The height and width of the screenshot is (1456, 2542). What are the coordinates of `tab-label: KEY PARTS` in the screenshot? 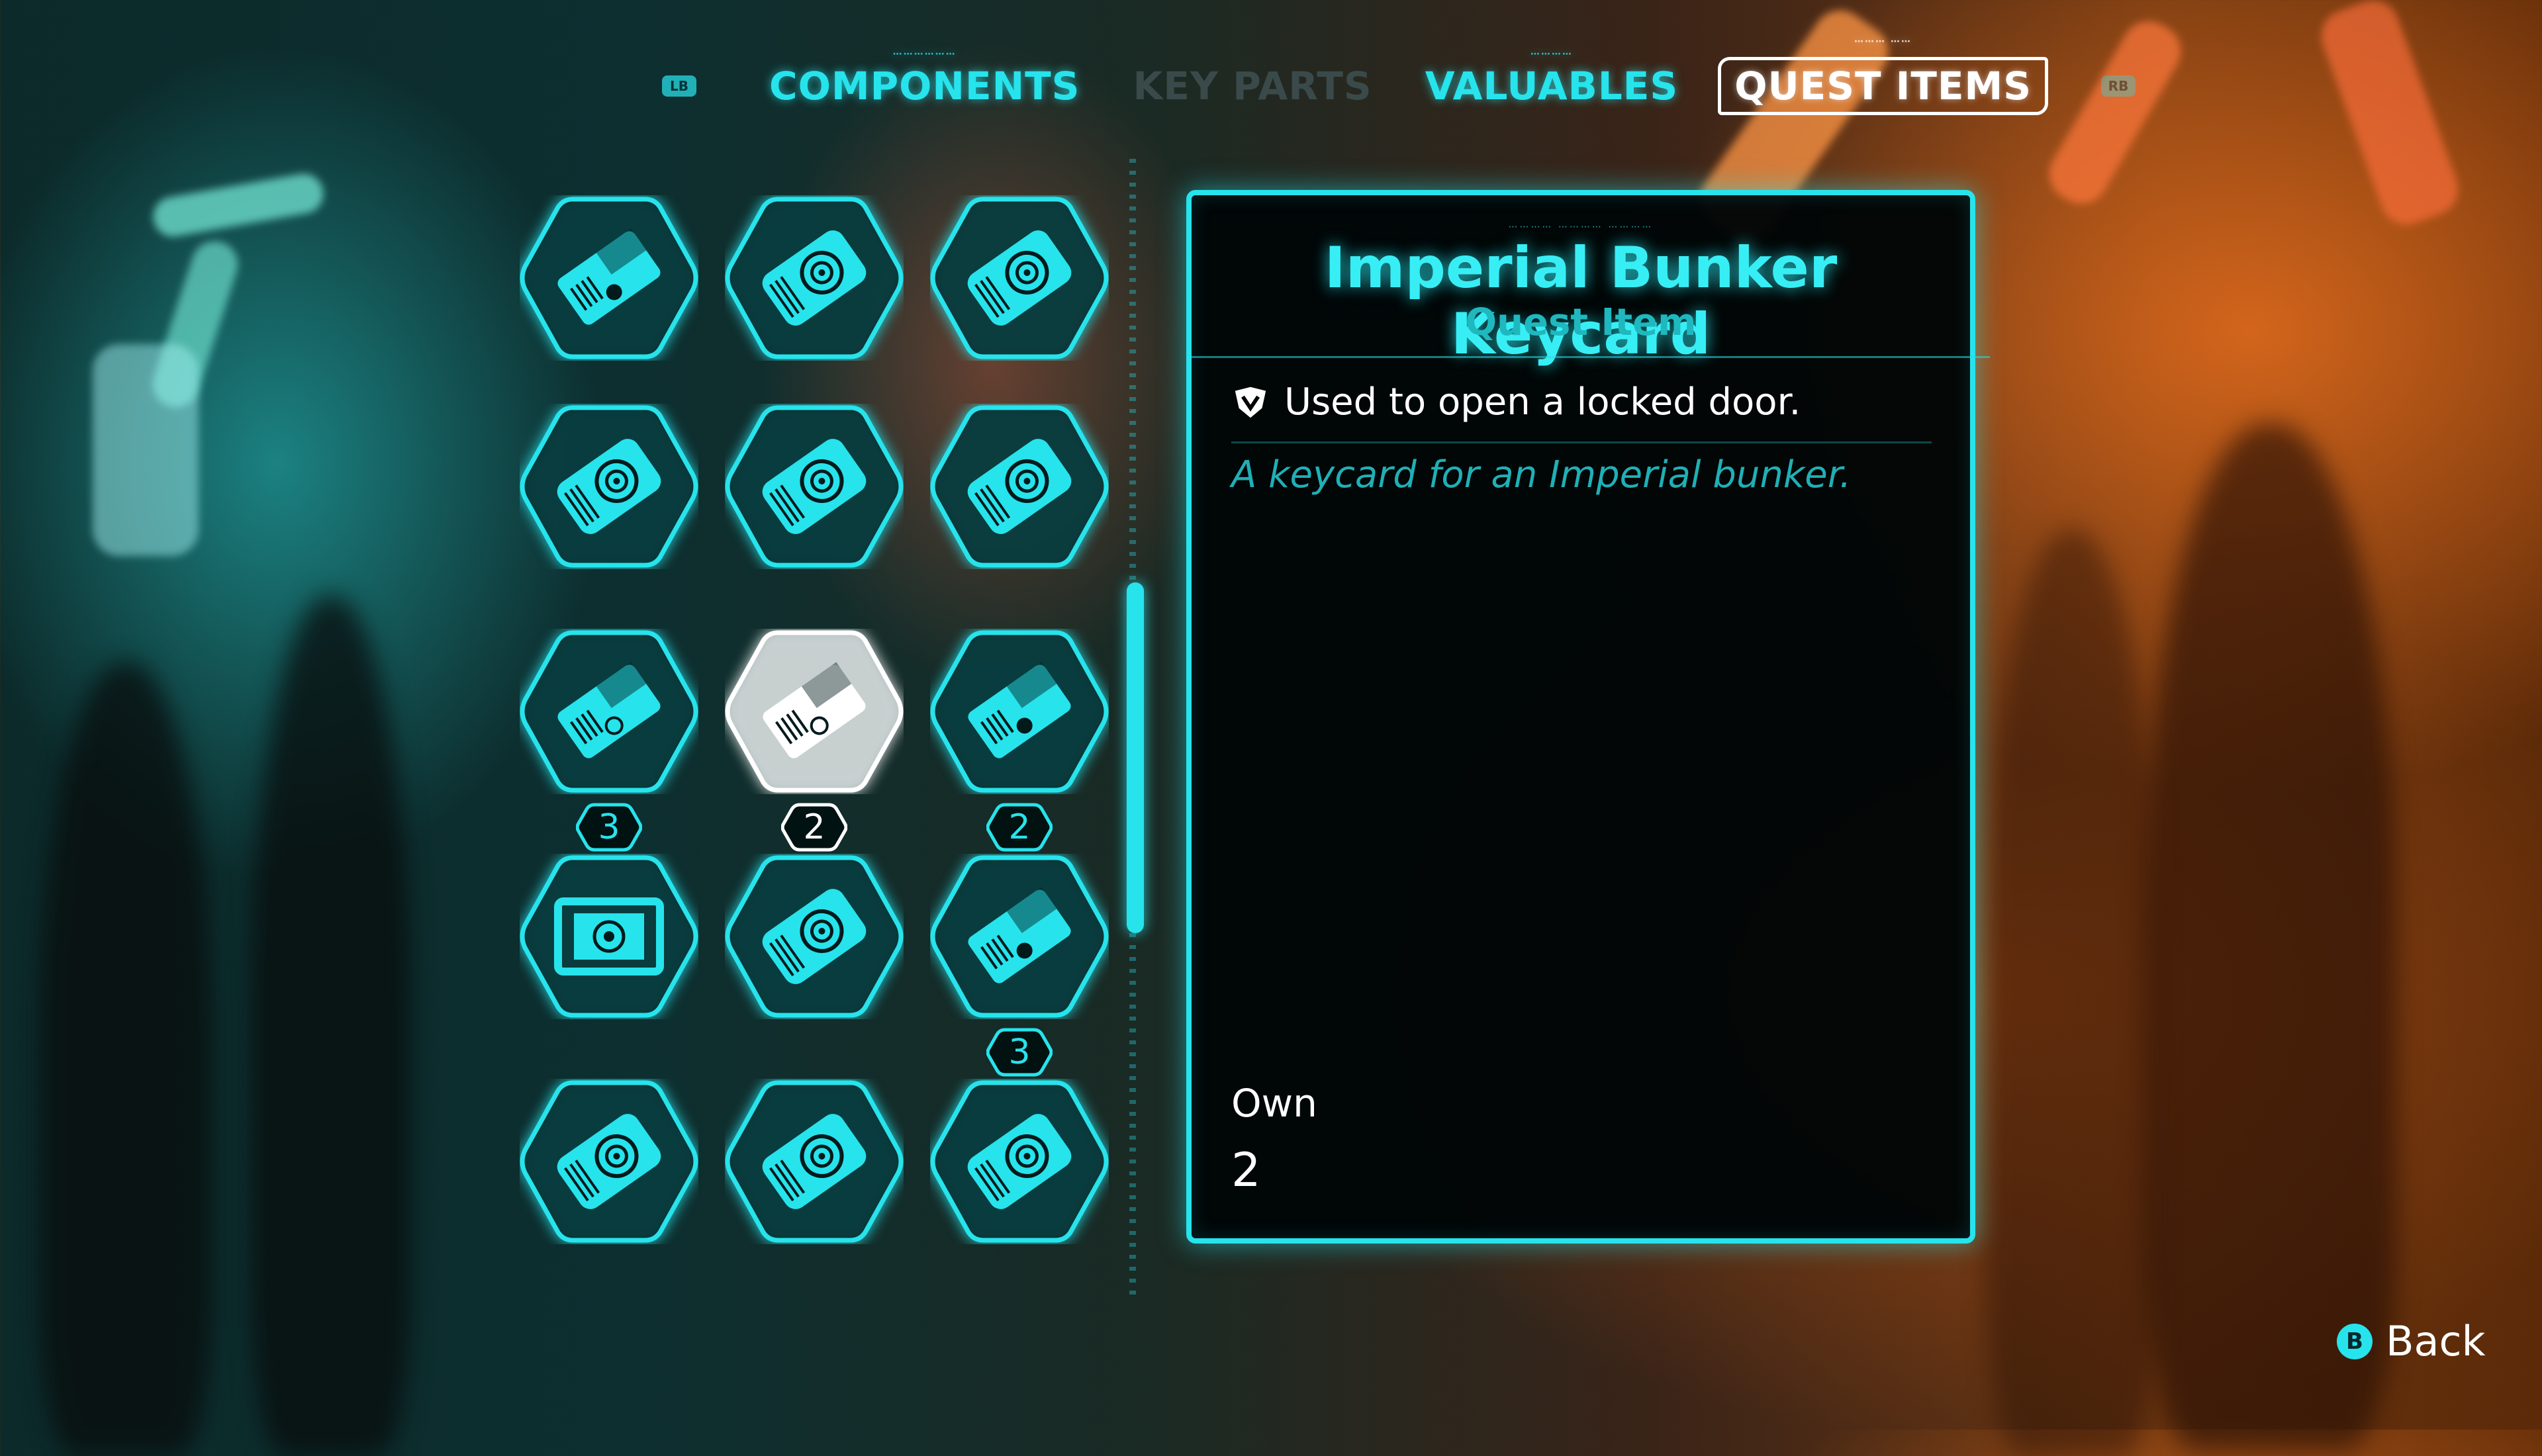 It's located at (1253, 87).